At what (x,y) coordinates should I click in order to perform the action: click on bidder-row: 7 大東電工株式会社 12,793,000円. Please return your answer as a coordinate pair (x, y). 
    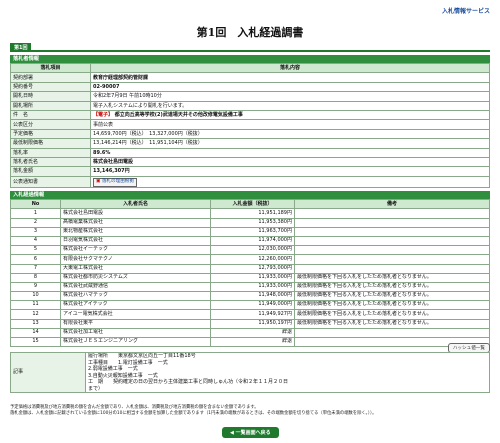
    Looking at the image, I should click on (250, 268).